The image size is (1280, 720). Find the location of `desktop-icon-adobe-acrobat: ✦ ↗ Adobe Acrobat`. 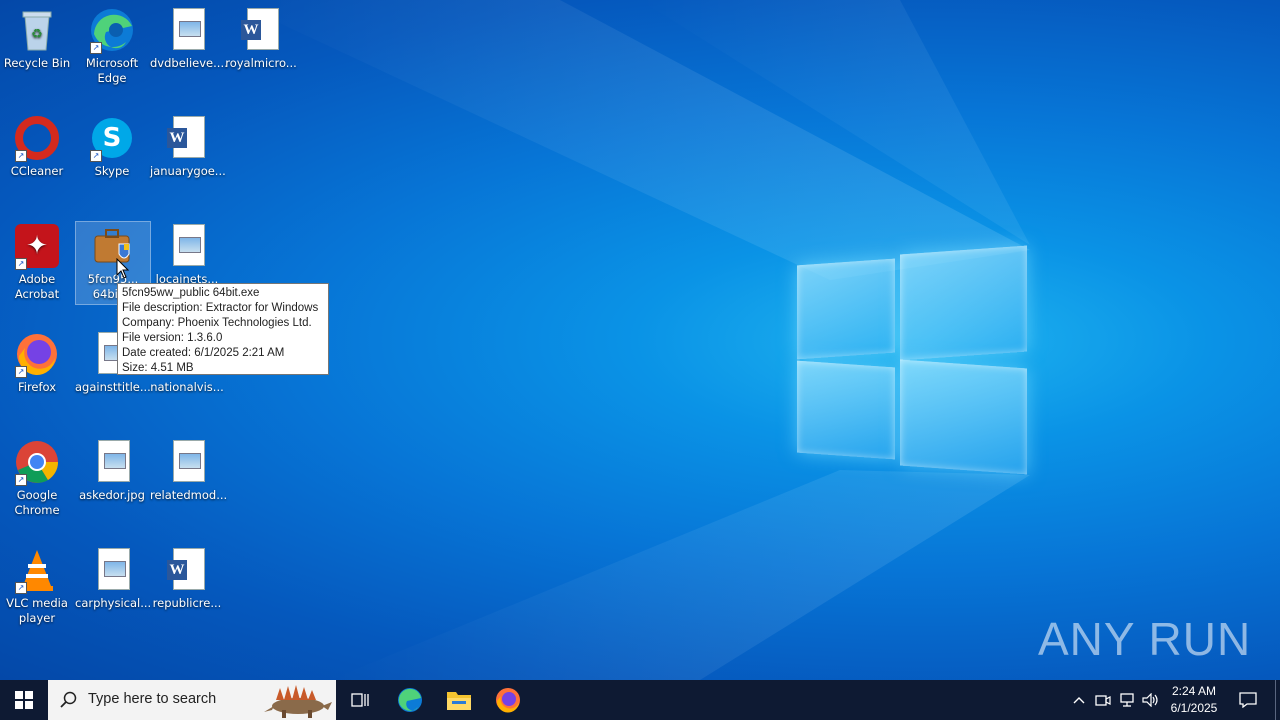

desktop-icon-adobe-acrobat: ✦ ↗ Adobe Acrobat is located at coordinates (37, 262).